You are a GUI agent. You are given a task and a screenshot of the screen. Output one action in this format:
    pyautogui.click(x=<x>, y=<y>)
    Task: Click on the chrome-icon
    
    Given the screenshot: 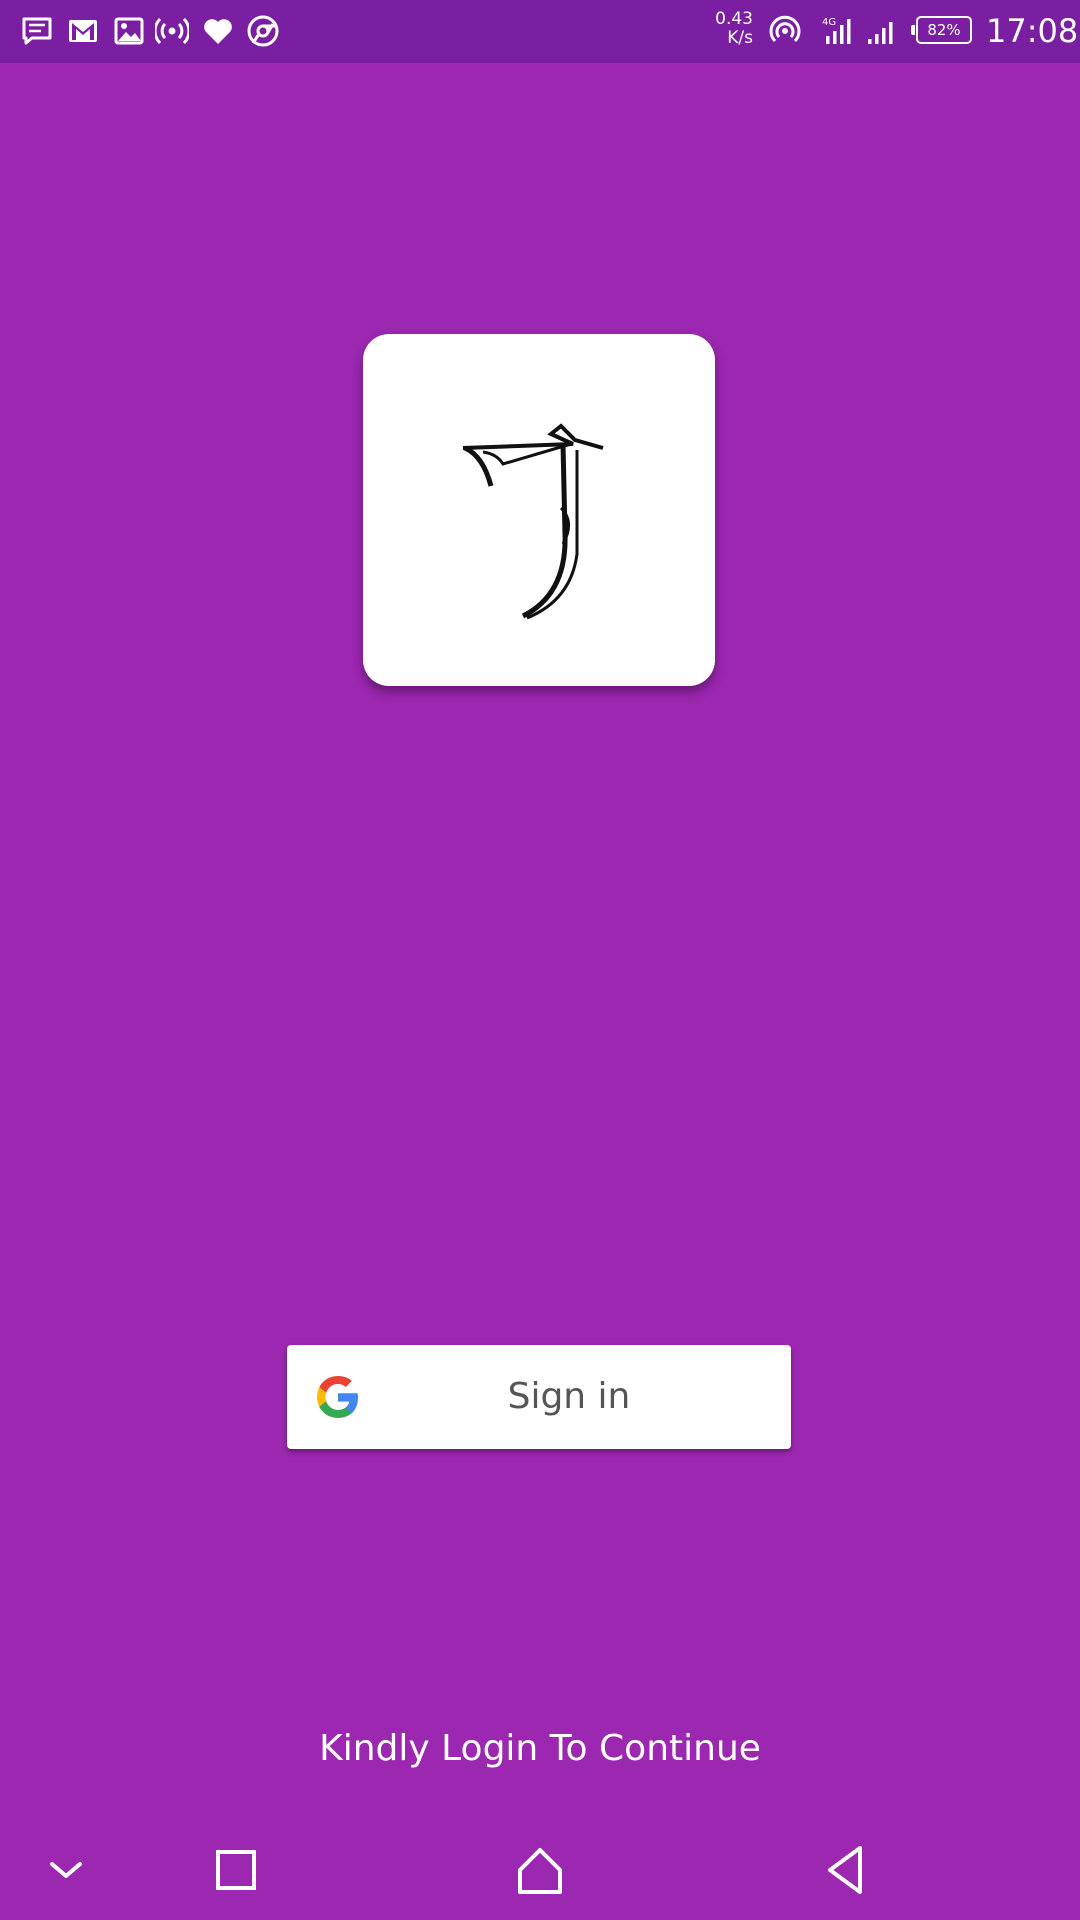 What is the action you would take?
    pyautogui.click(x=263, y=31)
    